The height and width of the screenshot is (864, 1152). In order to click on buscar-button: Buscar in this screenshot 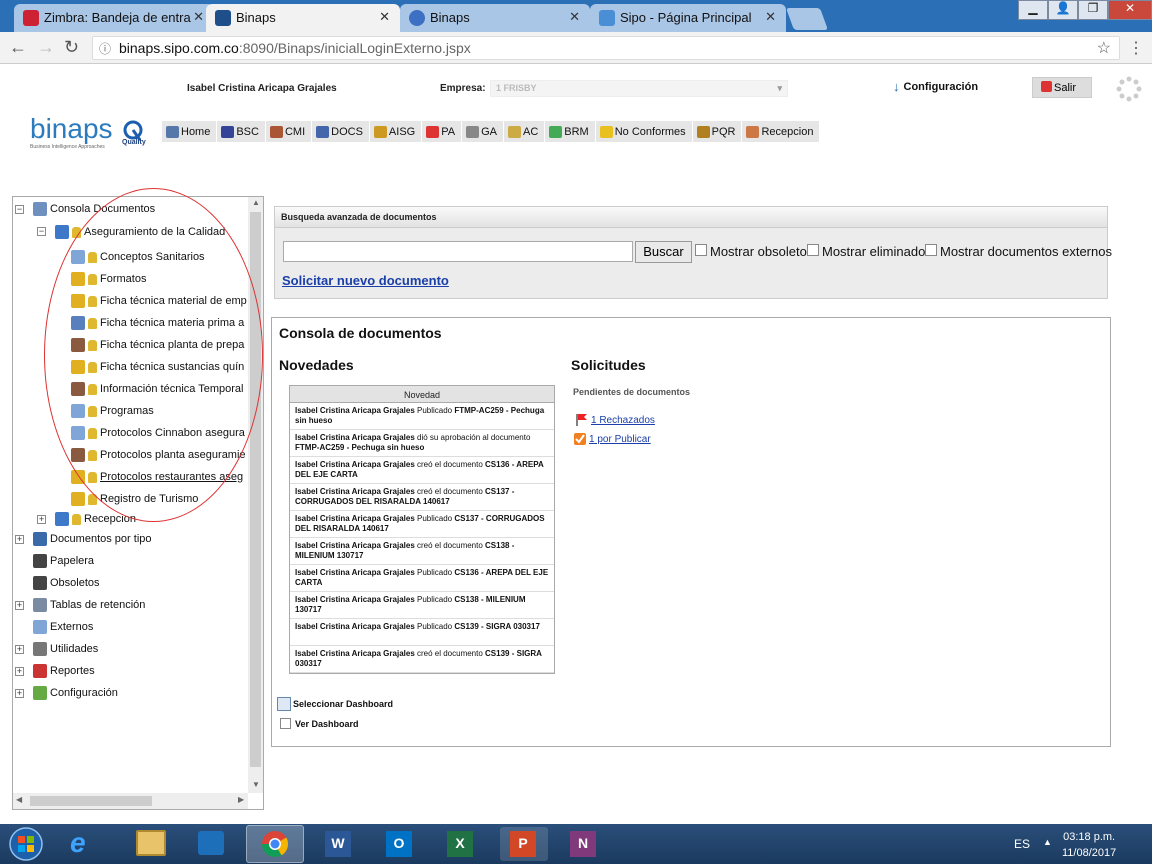, I will do `click(663, 252)`.